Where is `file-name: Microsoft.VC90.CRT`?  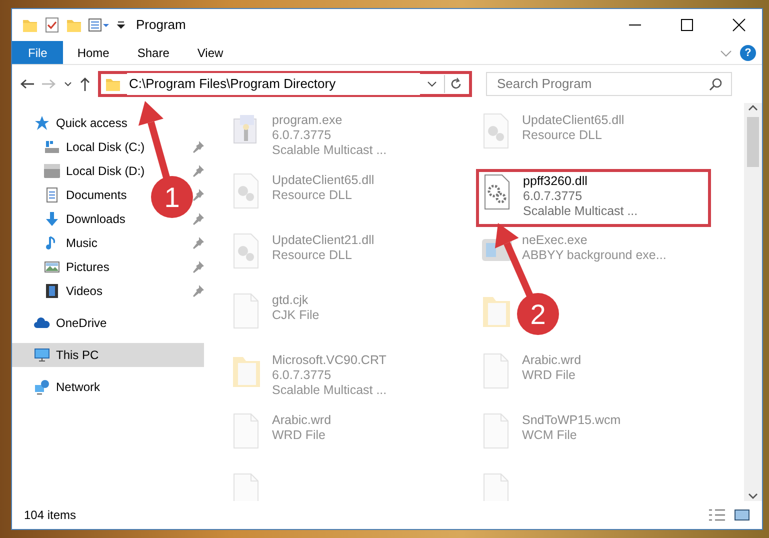
file-name: Microsoft.VC90.CRT is located at coordinates (329, 360).